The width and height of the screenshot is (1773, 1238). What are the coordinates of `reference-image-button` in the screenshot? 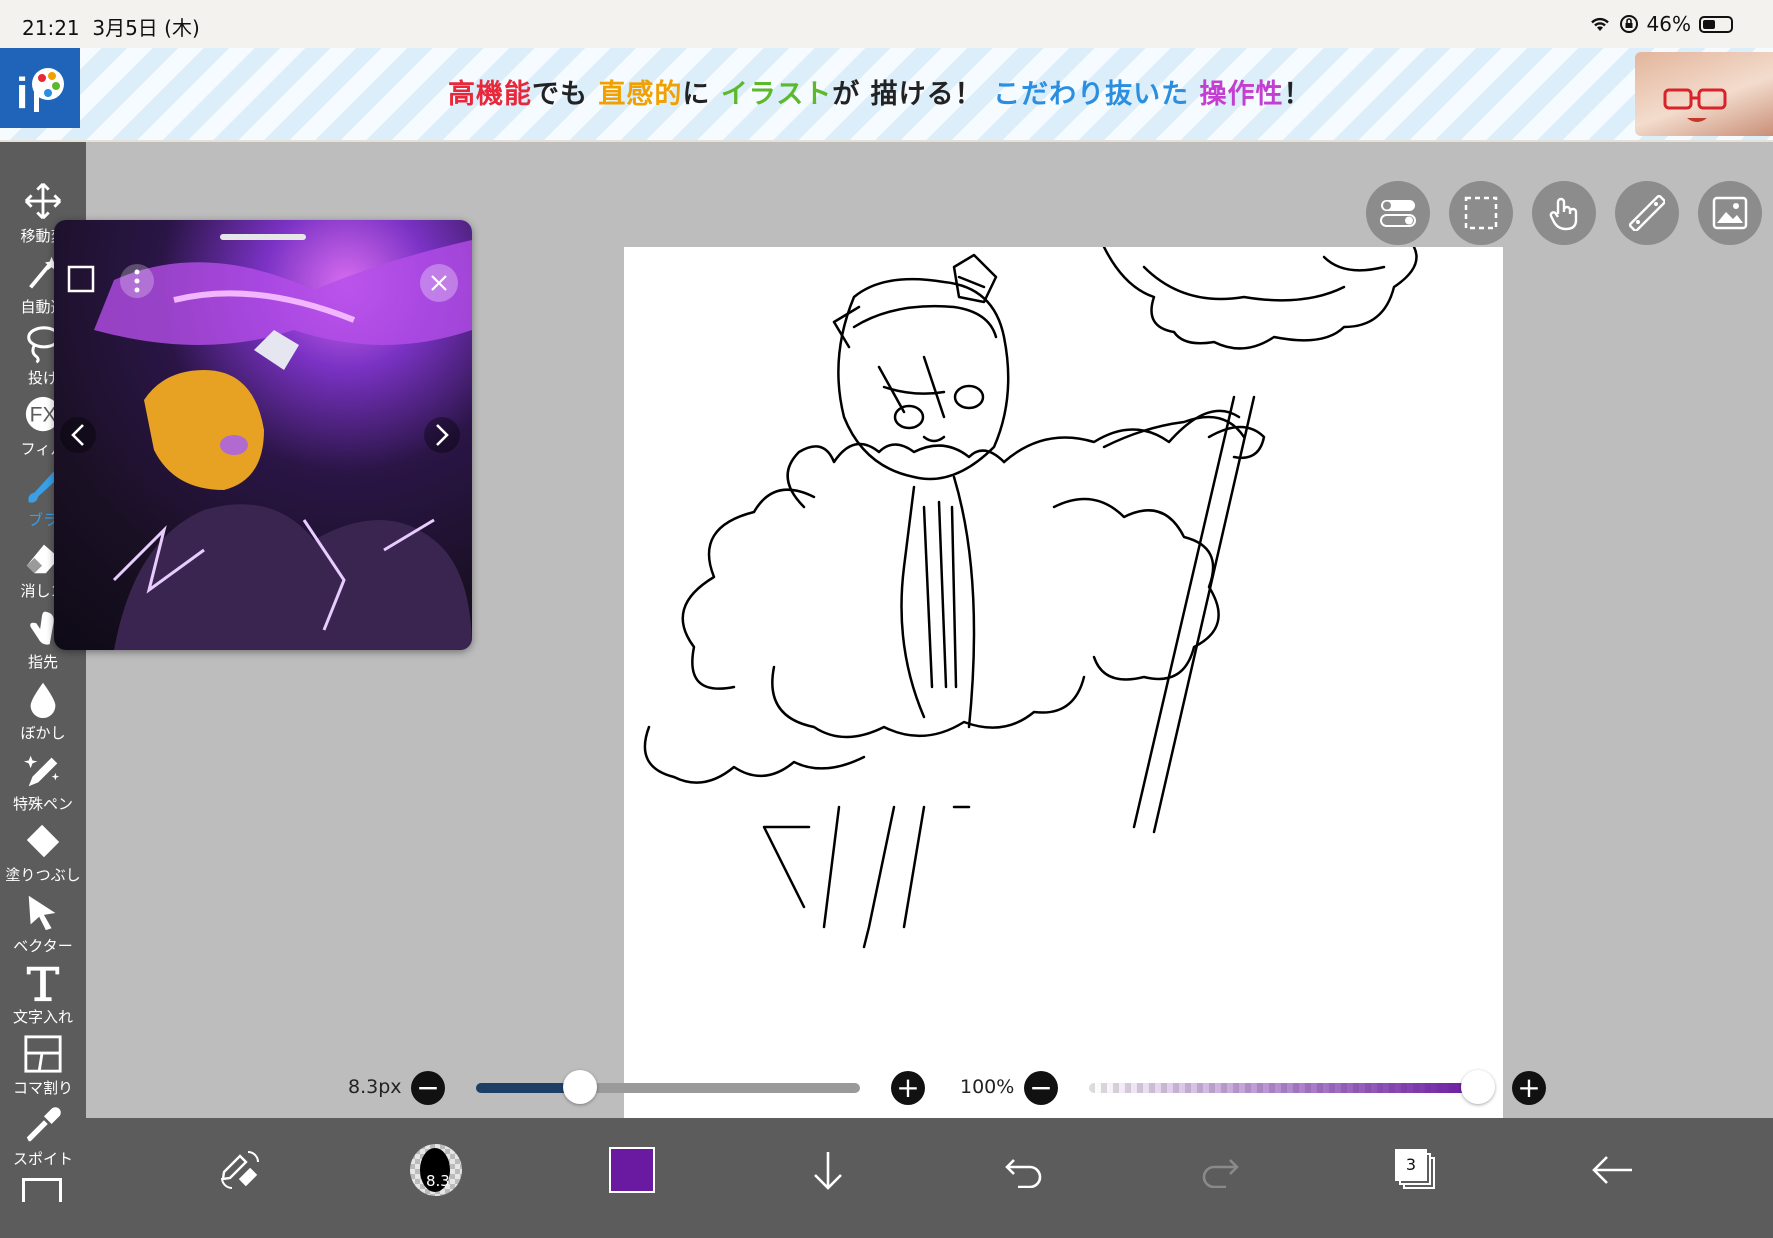 It's located at (1730, 213).